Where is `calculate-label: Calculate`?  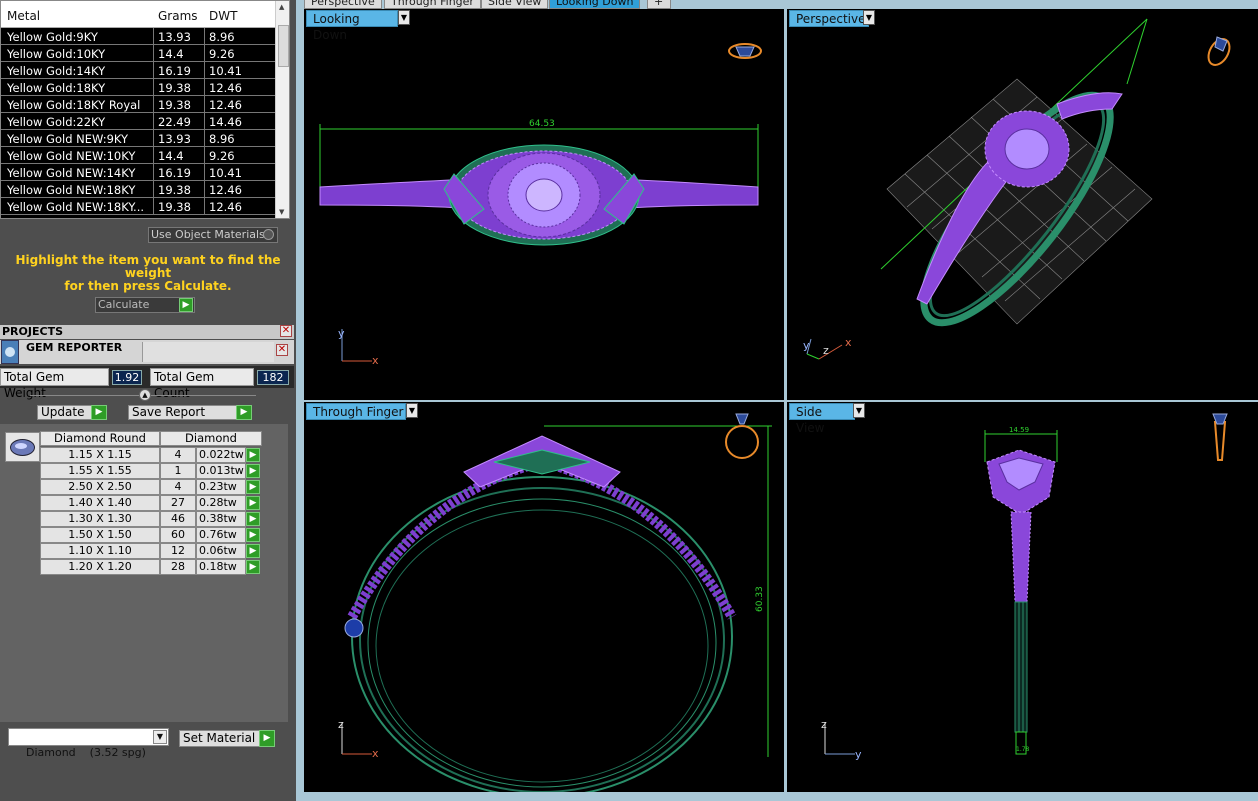
calculate-label: Calculate is located at coordinates (124, 304).